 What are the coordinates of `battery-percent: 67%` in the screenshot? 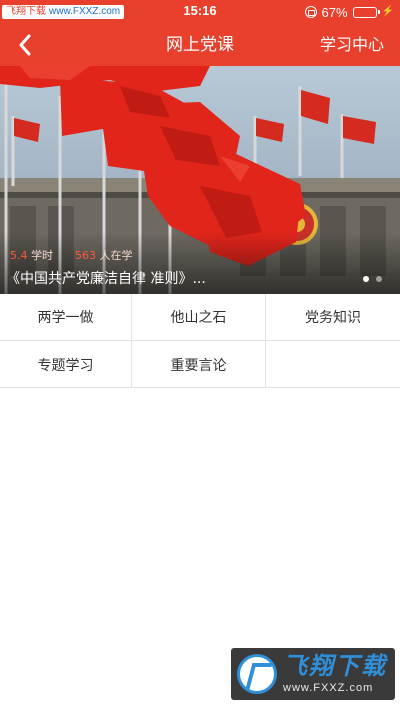 It's located at (334, 12).